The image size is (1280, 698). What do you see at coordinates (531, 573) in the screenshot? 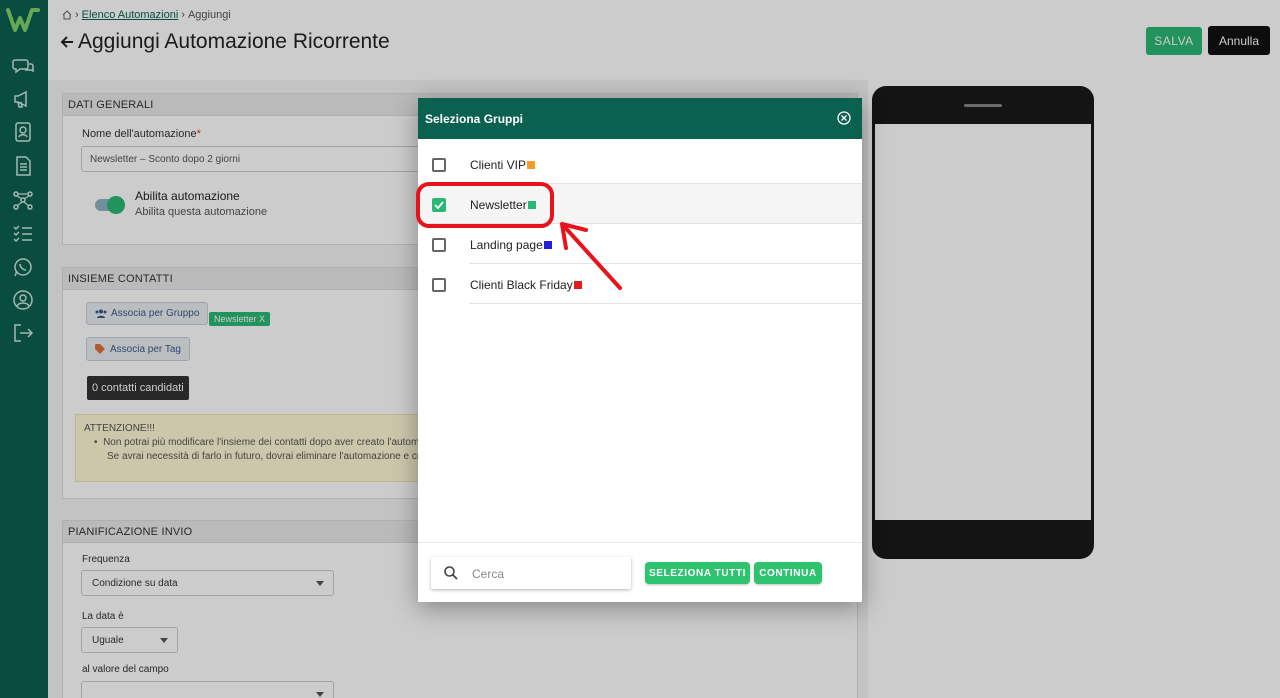
I see `search-input: Cerca` at bounding box center [531, 573].